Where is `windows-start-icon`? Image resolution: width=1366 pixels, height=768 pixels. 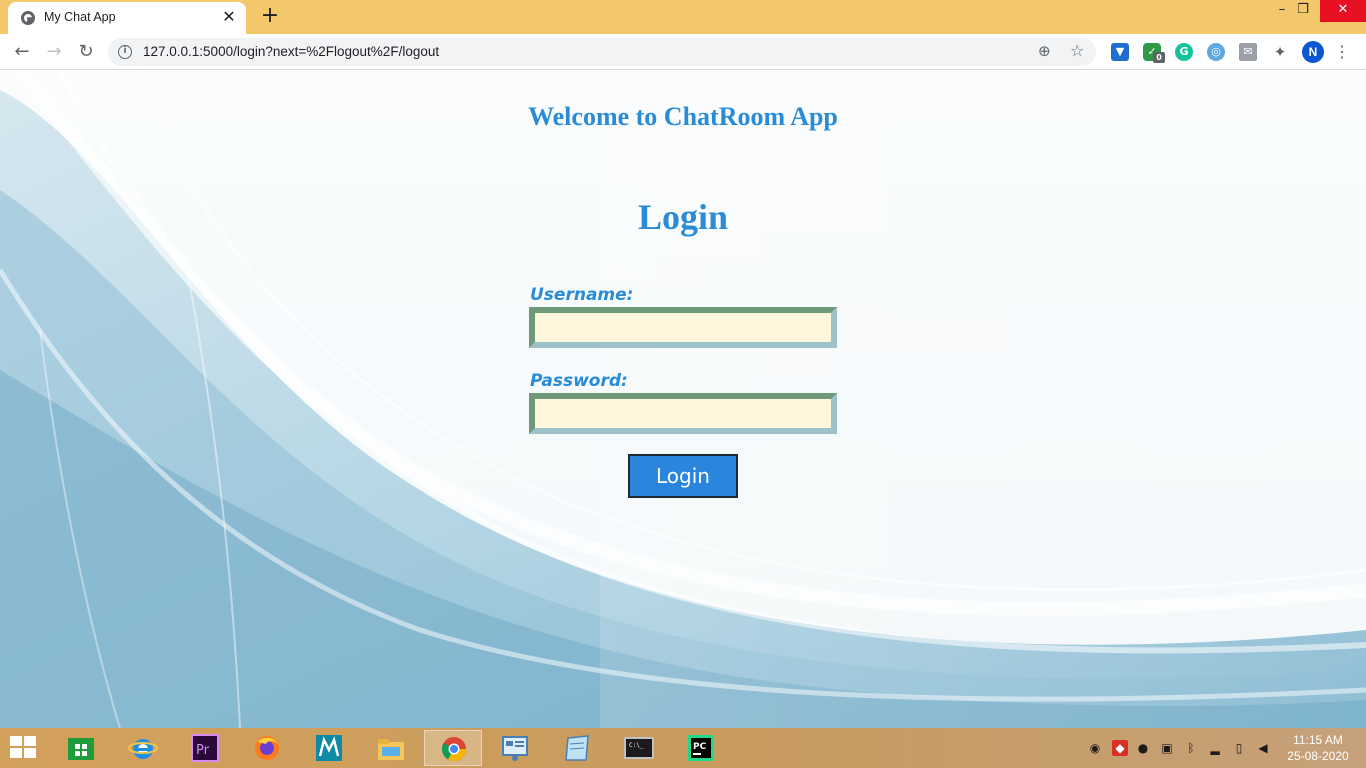
windows-start-icon is located at coordinates (24, 748).